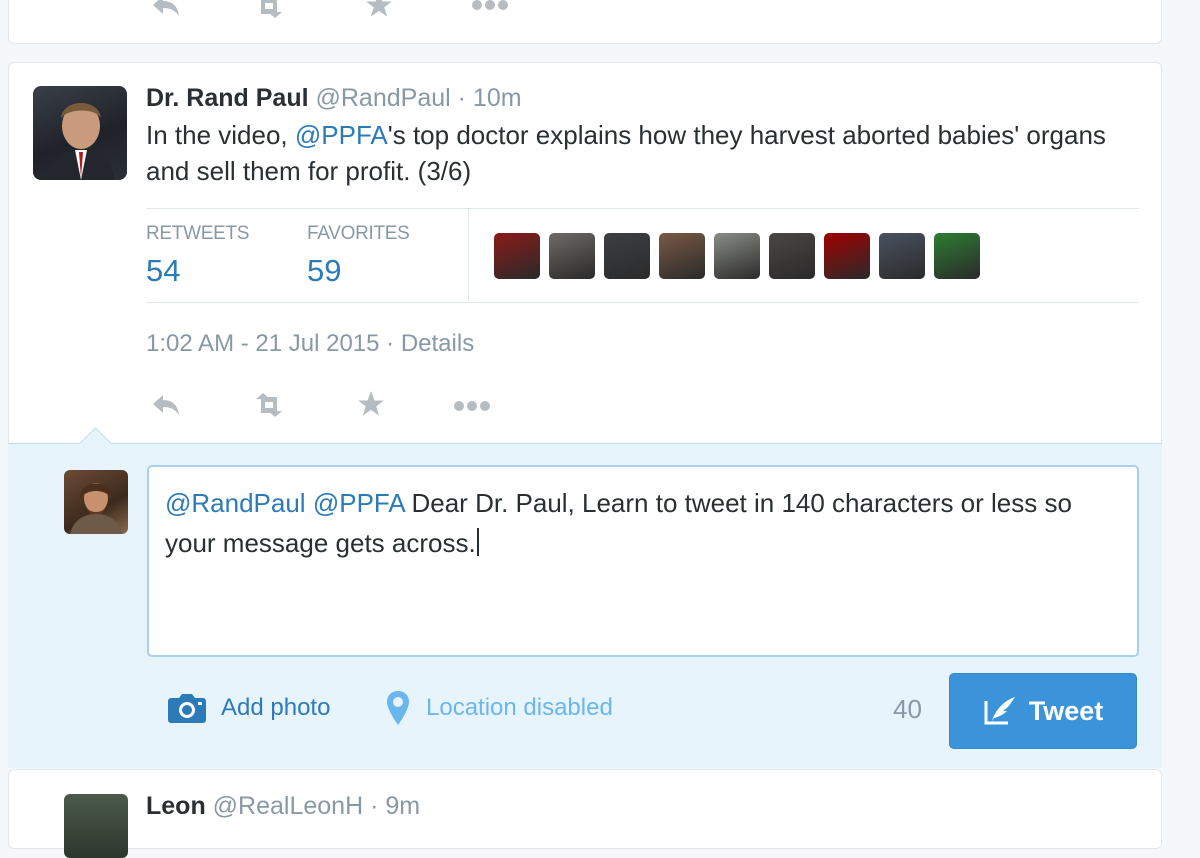  I want to click on timestamp-row: 1:02 AM - 21 Jul 2015 · Details, so click(310, 344).